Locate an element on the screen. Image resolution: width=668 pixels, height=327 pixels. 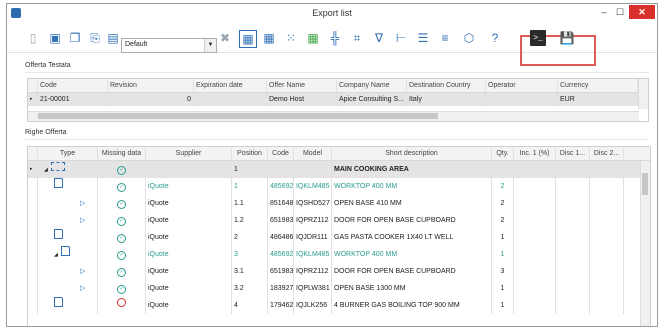
righe-vscroll-thumb is located at coordinates (645, 184).